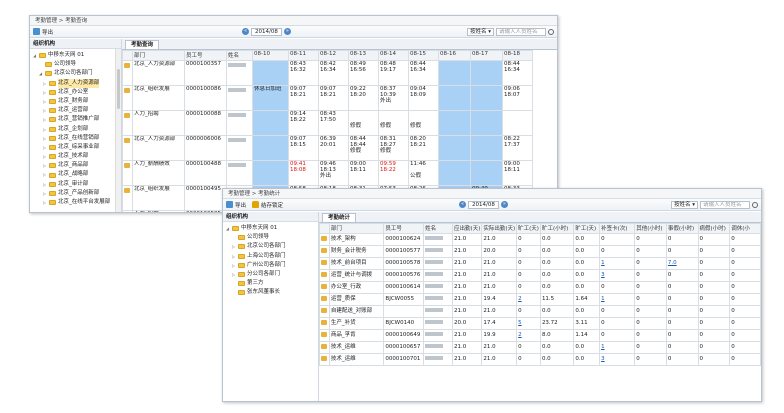  What do you see at coordinates (333, 73) in the screenshot?
I see `day-cell: 08:42 16:34` at bounding box center [333, 73].